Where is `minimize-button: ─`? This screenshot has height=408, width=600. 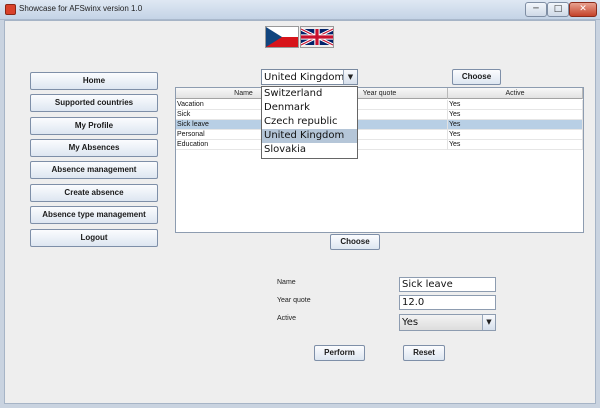
minimize-button: ─ is located at coordinates (536, 9).